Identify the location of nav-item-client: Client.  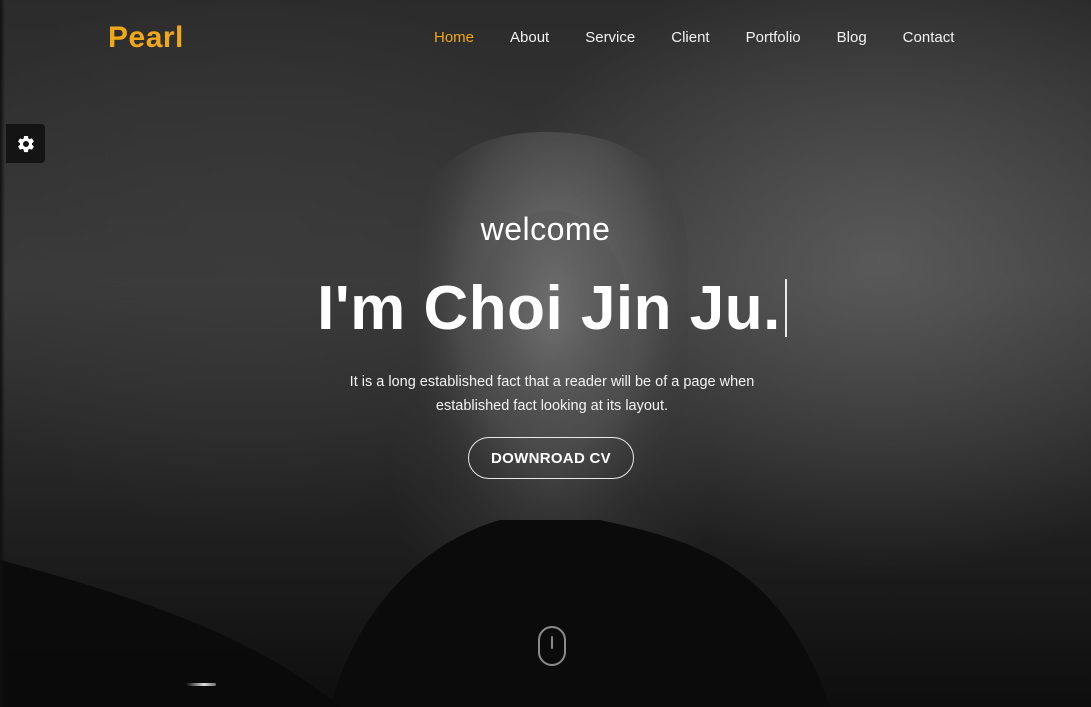
(690, 37).